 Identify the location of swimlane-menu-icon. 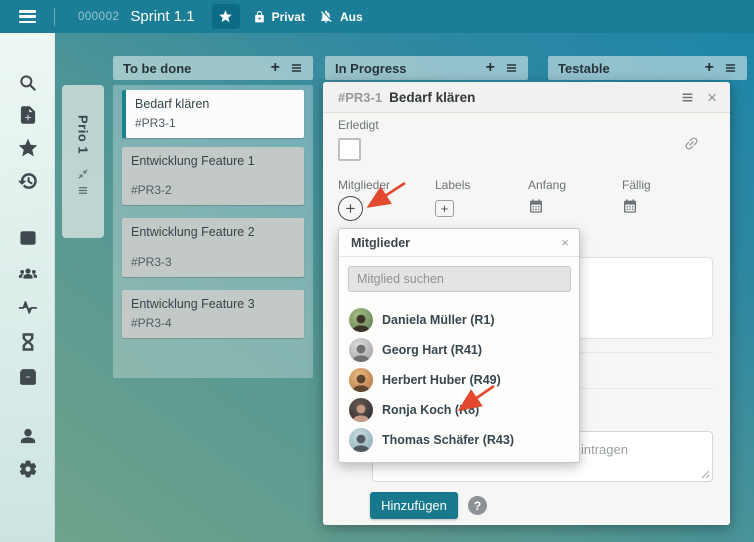
(83, 190).